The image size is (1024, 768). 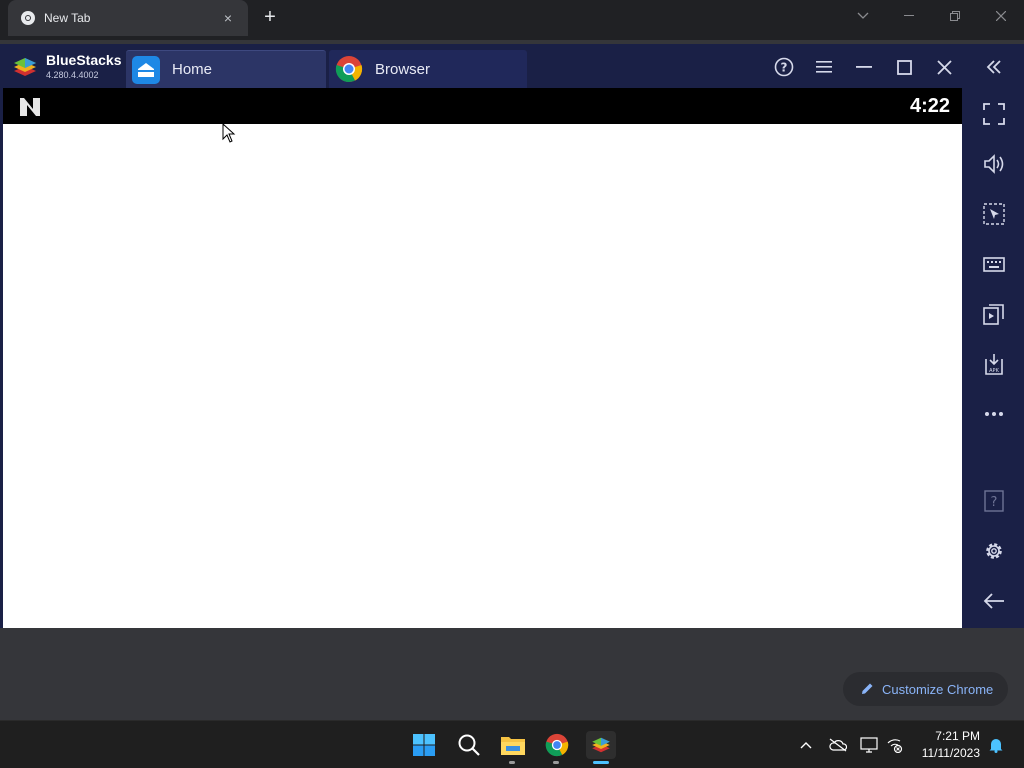 What do you see at coordinates (867, 688) in the screenshot?
I see `pencil-icon` at bounding box center [867, 688].